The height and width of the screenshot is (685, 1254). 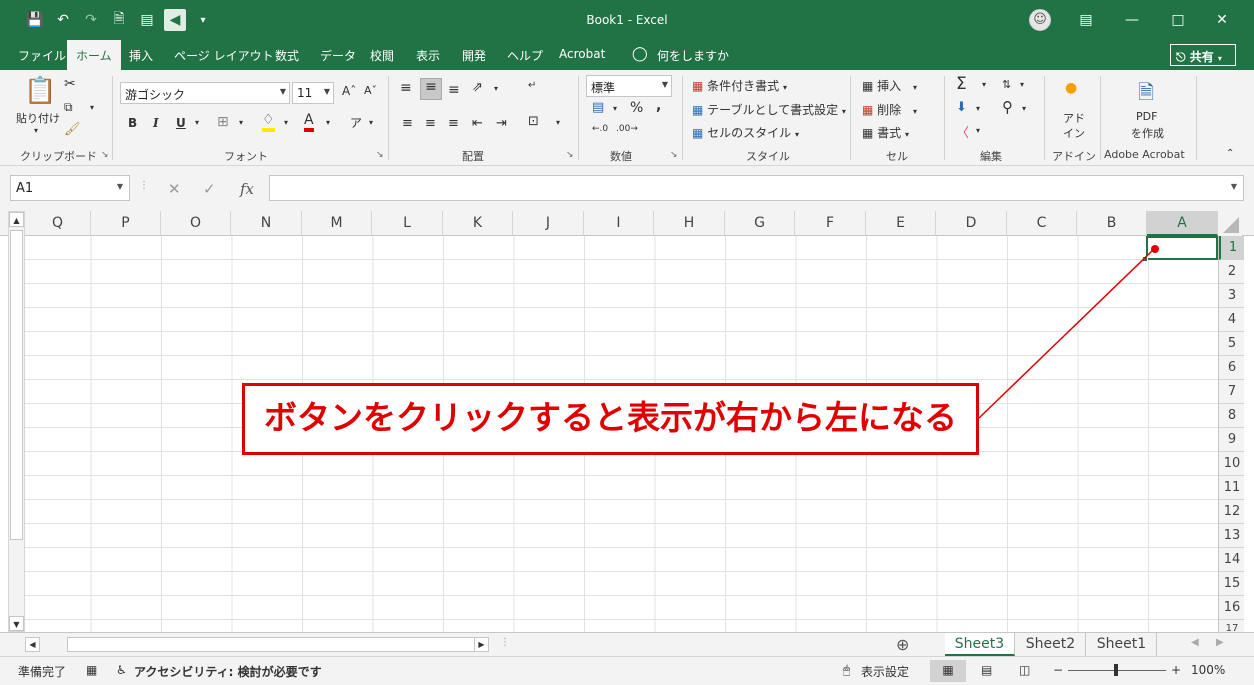 I want to click on zoom-out-icon: −, so click(x=1058, y=670).